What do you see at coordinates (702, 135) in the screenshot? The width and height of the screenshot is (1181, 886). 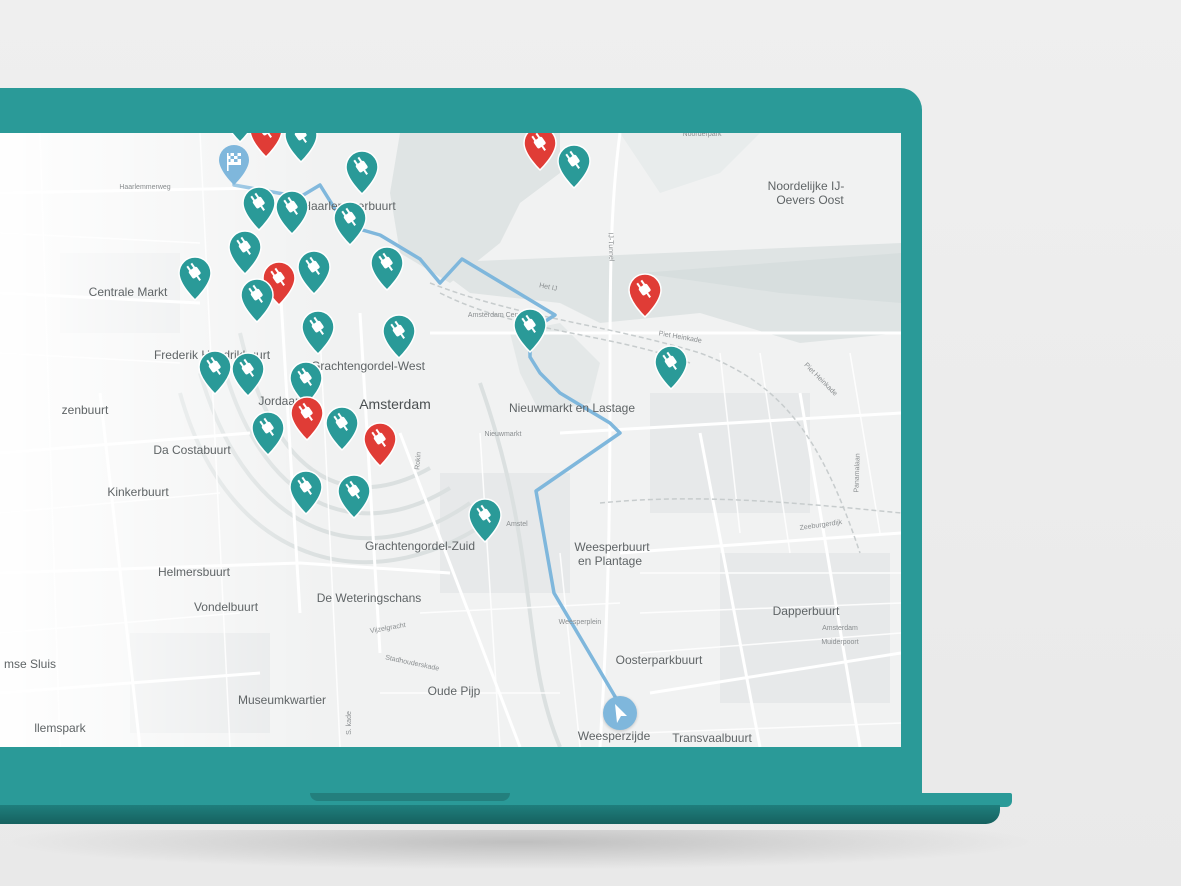 I see `street-noorderpark: Noorderpark` at bounding box center [702, 135].